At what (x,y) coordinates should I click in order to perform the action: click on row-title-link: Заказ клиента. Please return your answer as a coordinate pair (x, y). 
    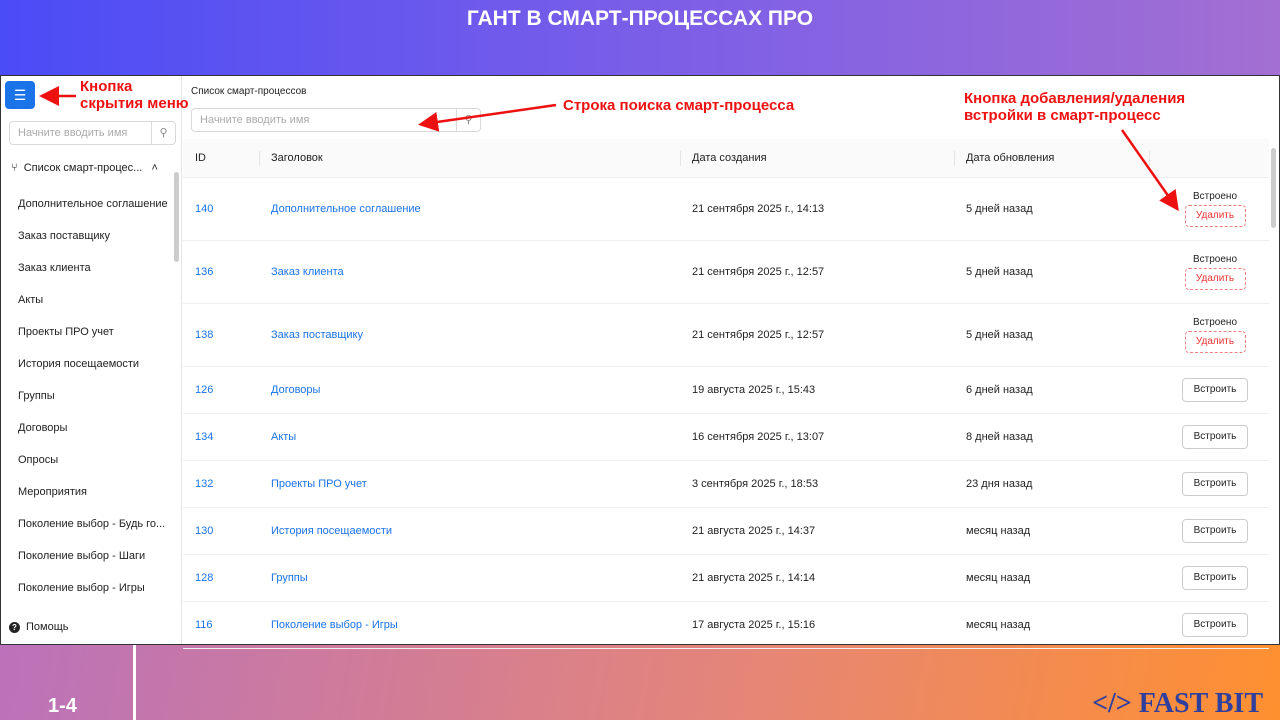
    Looking at the image, I should click on (307, 272).